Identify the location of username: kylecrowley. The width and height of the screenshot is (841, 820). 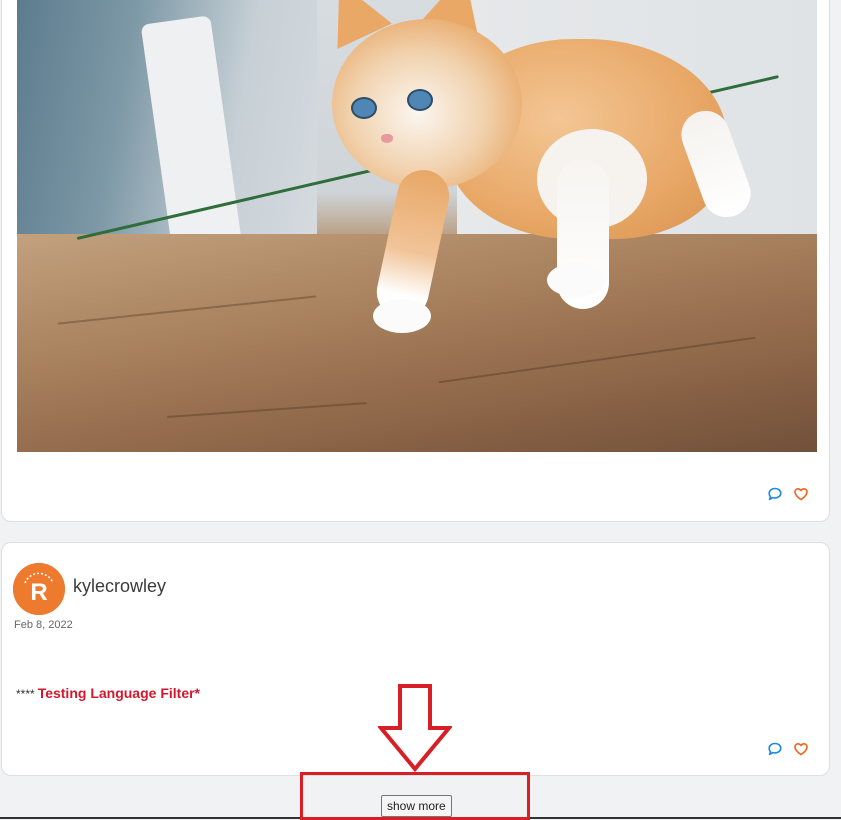
(119, 586).